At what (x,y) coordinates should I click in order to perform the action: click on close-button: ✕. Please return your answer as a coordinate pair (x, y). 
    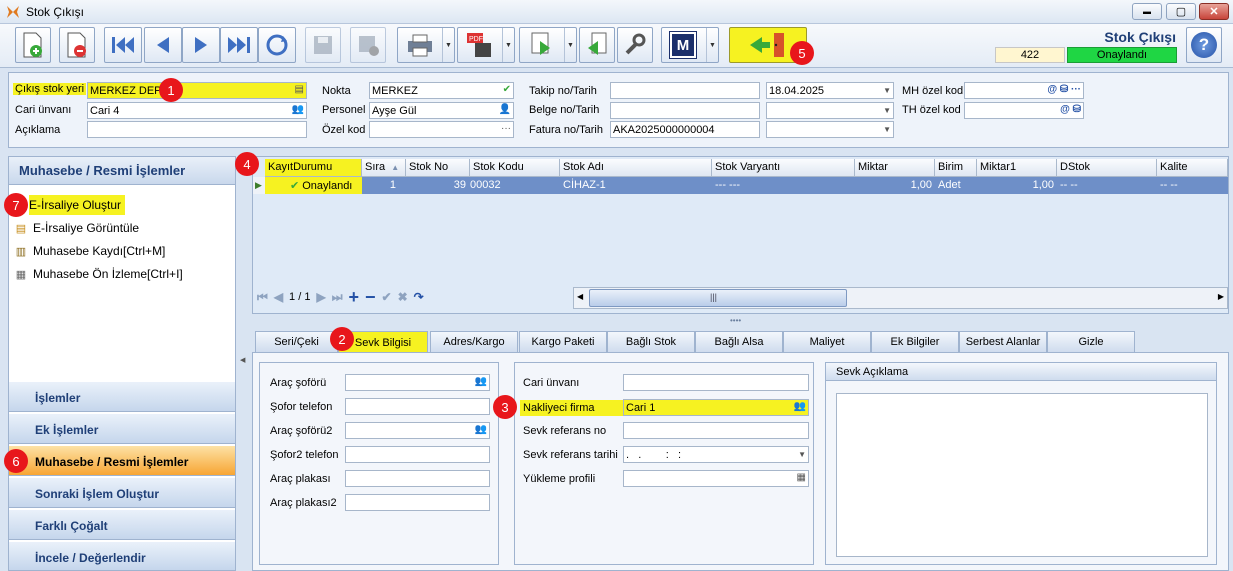
    Looking at the image, I should click on (1214, 11).